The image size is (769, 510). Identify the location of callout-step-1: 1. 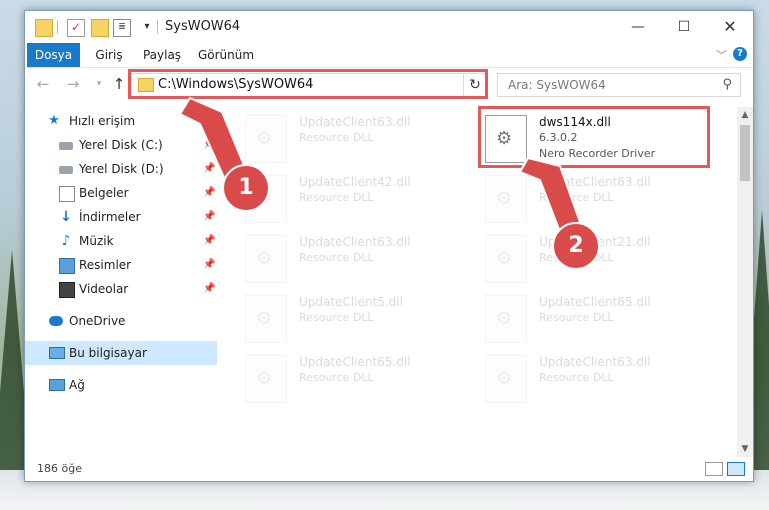
(246, 188).